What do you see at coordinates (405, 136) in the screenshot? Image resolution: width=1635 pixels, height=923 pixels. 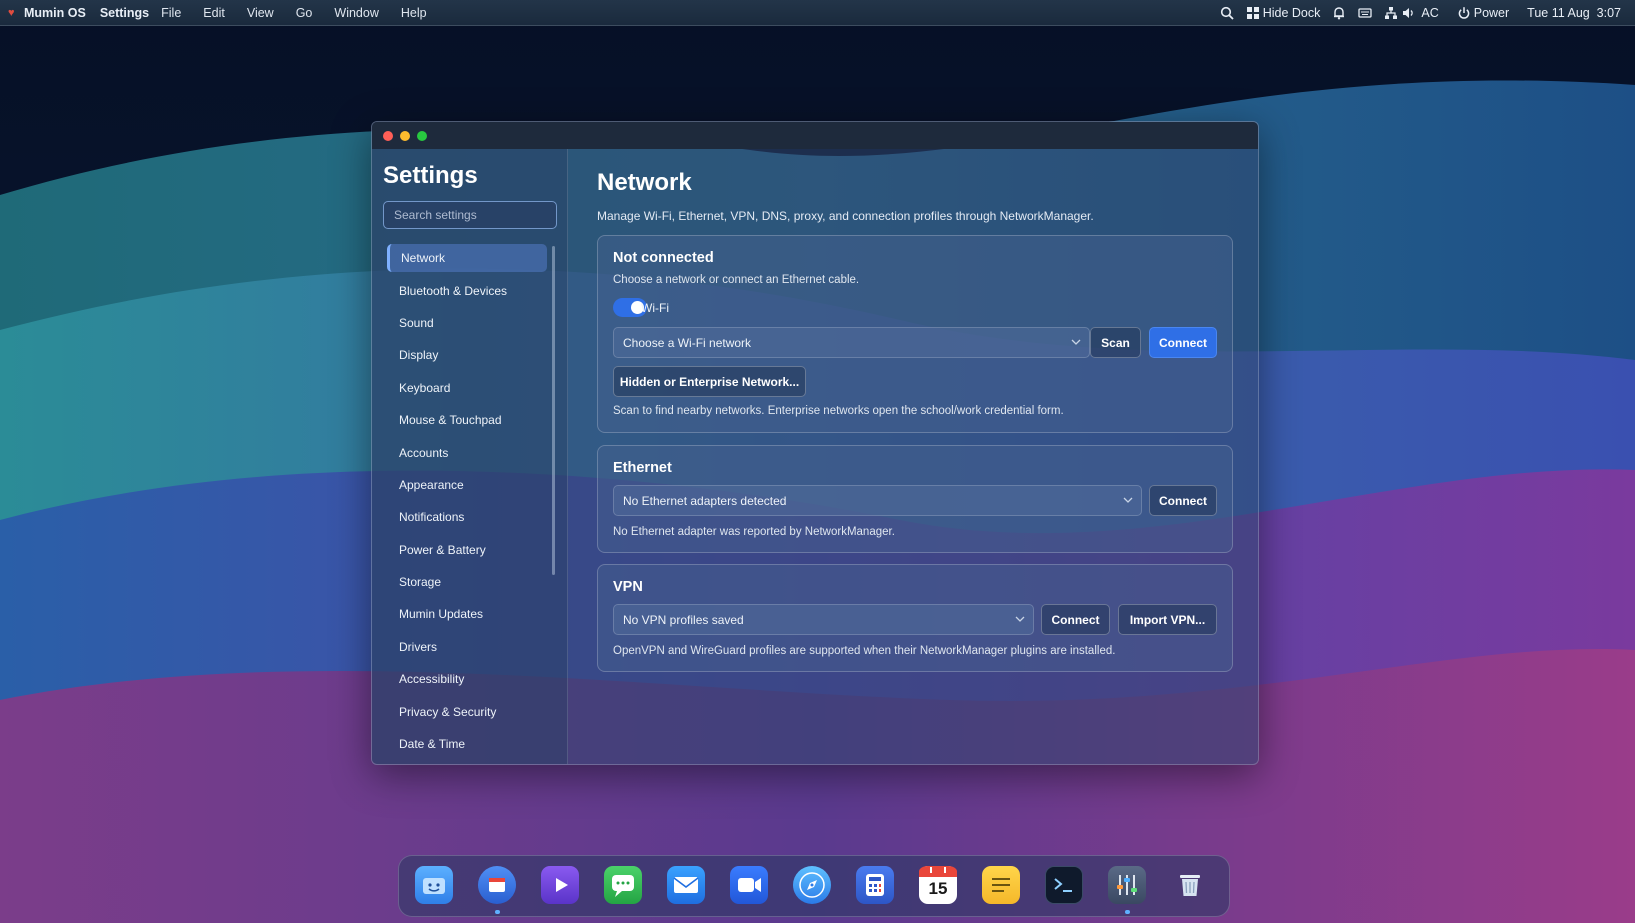 I see `minimize-button` at bounding box center [405, 136].